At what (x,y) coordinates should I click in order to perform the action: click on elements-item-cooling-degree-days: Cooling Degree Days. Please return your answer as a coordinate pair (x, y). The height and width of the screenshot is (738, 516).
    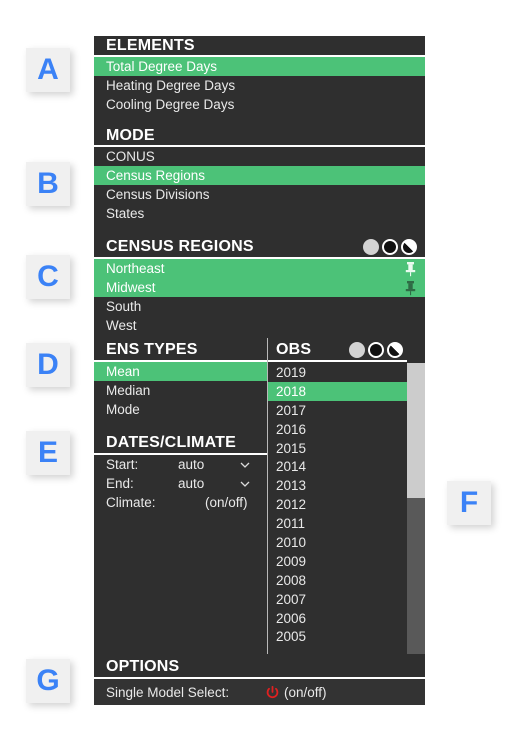
    Looking at the image, I should click on (259, 104).